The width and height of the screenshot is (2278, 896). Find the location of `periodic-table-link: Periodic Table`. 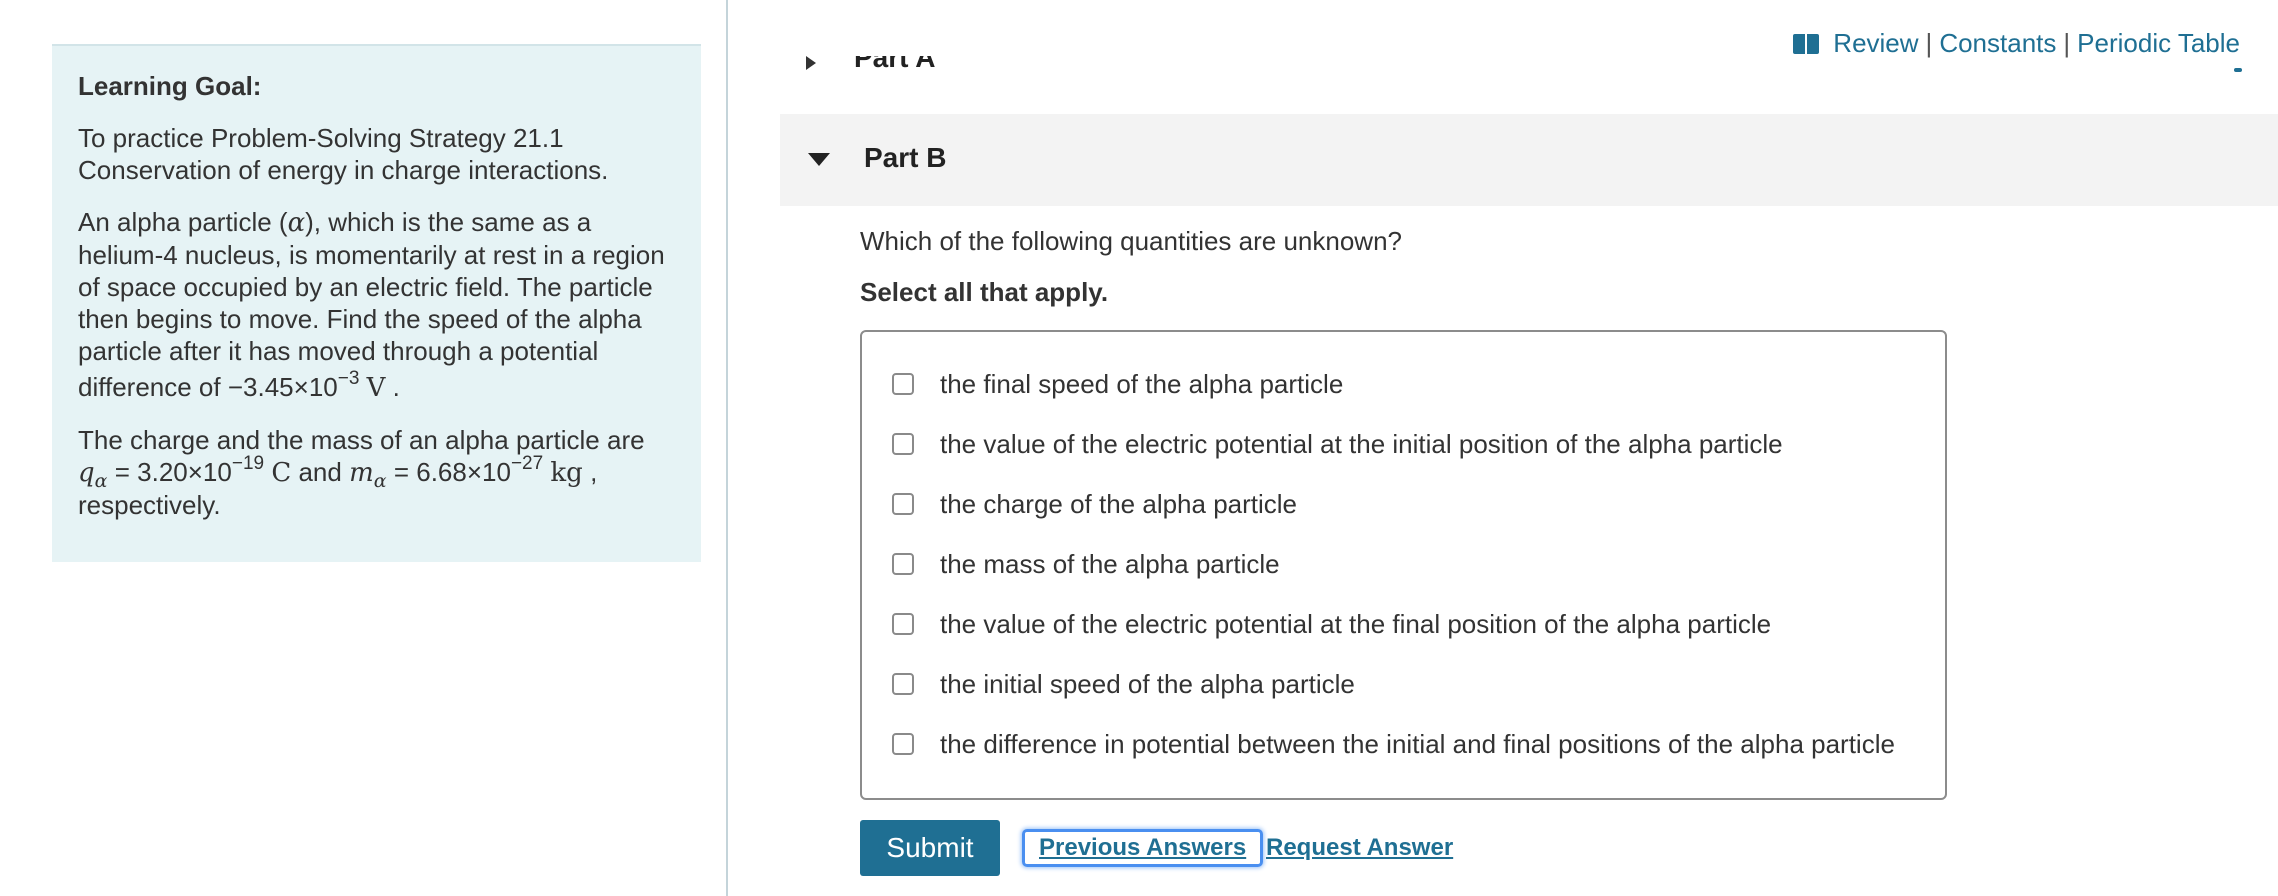

periodic-table-link: Periodic Table is located at coordinates (2158, 43).